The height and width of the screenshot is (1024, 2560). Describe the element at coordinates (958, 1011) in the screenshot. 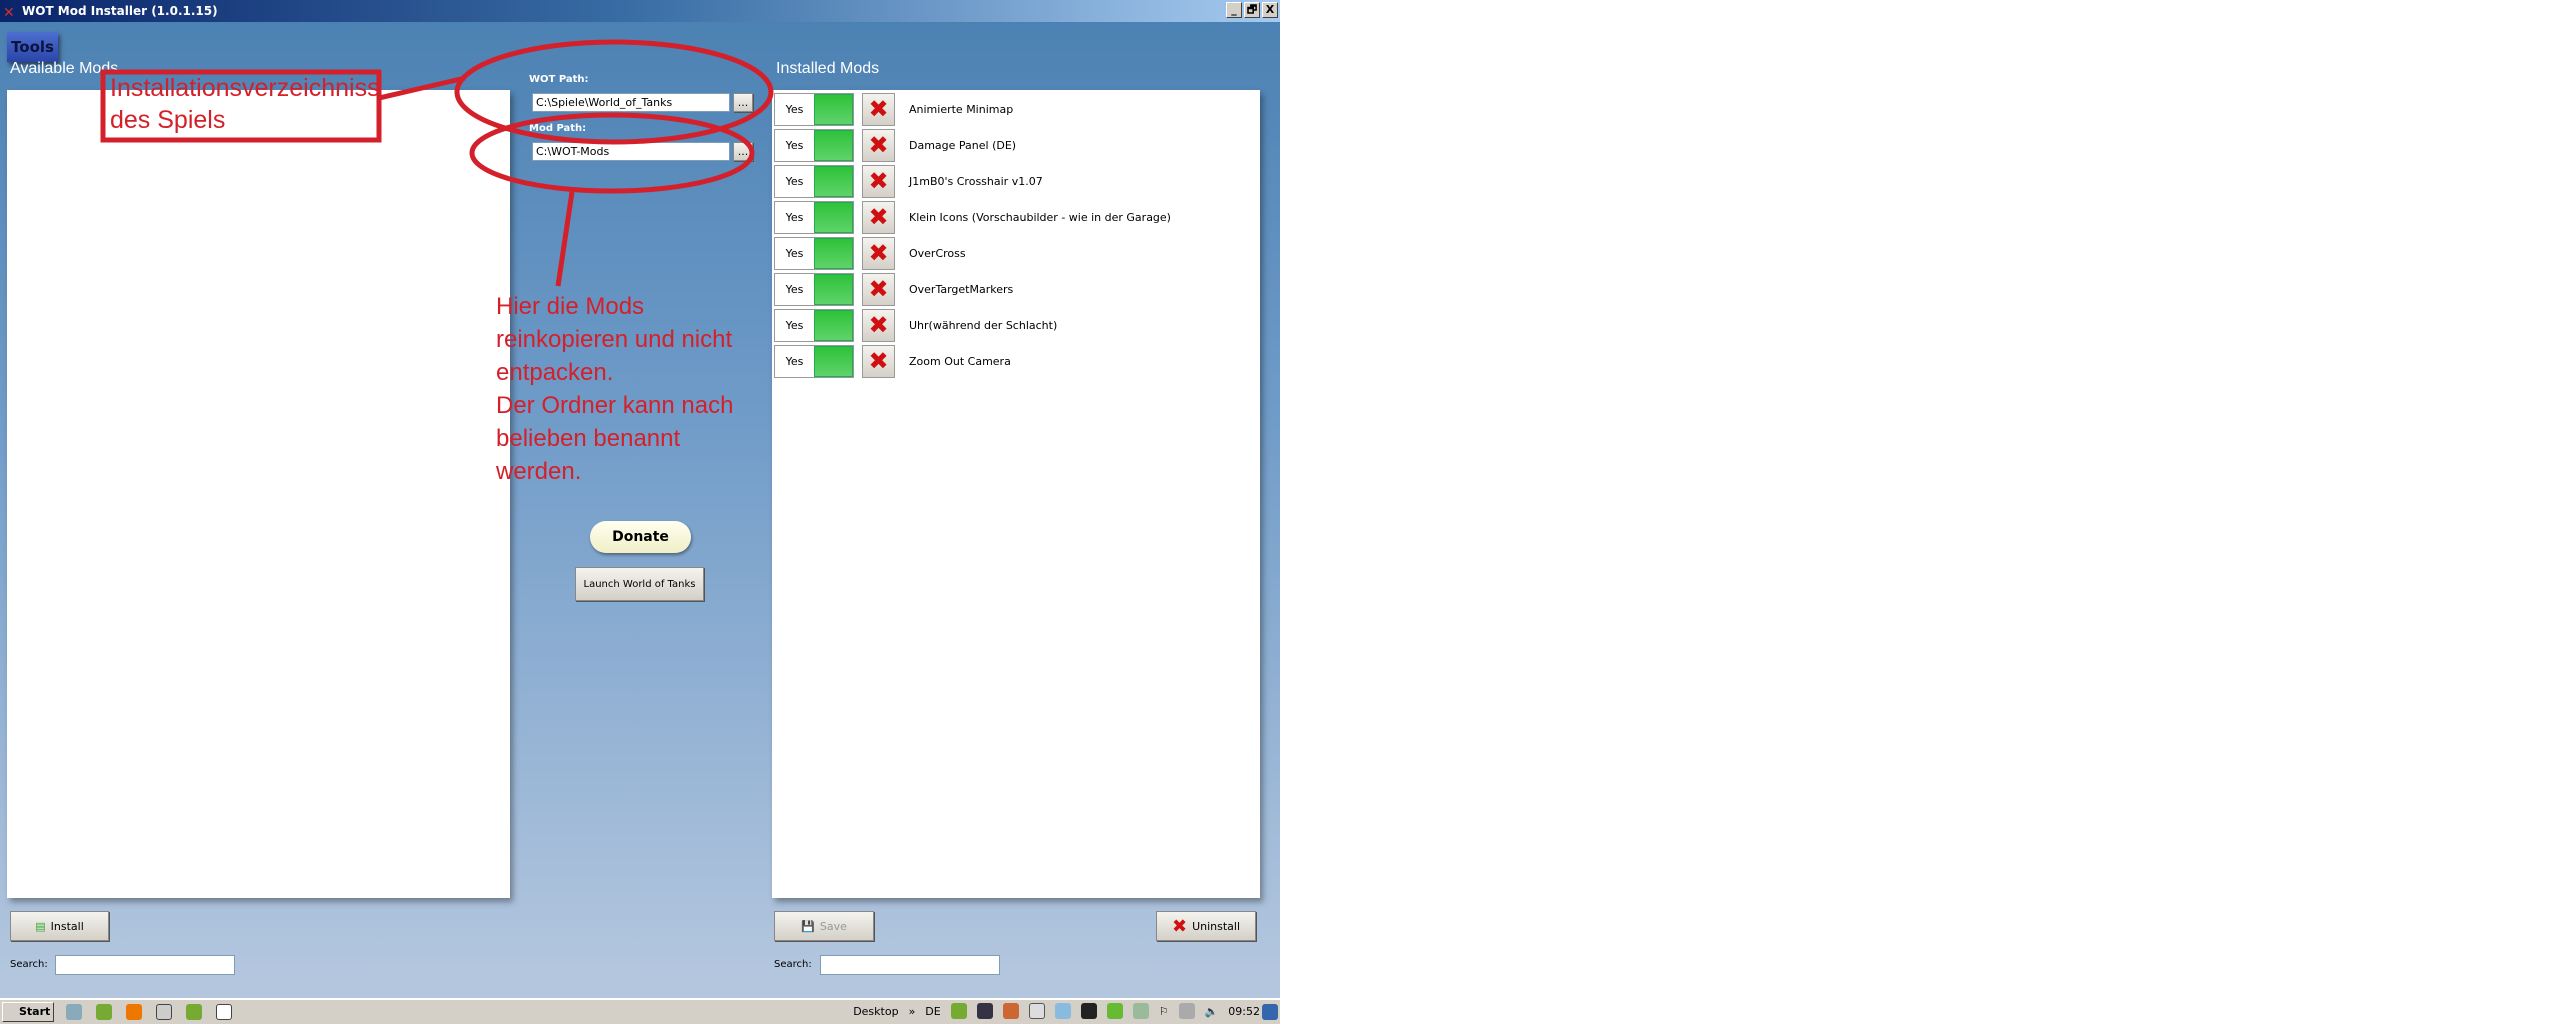

I see `tray-game-icon` at that location.